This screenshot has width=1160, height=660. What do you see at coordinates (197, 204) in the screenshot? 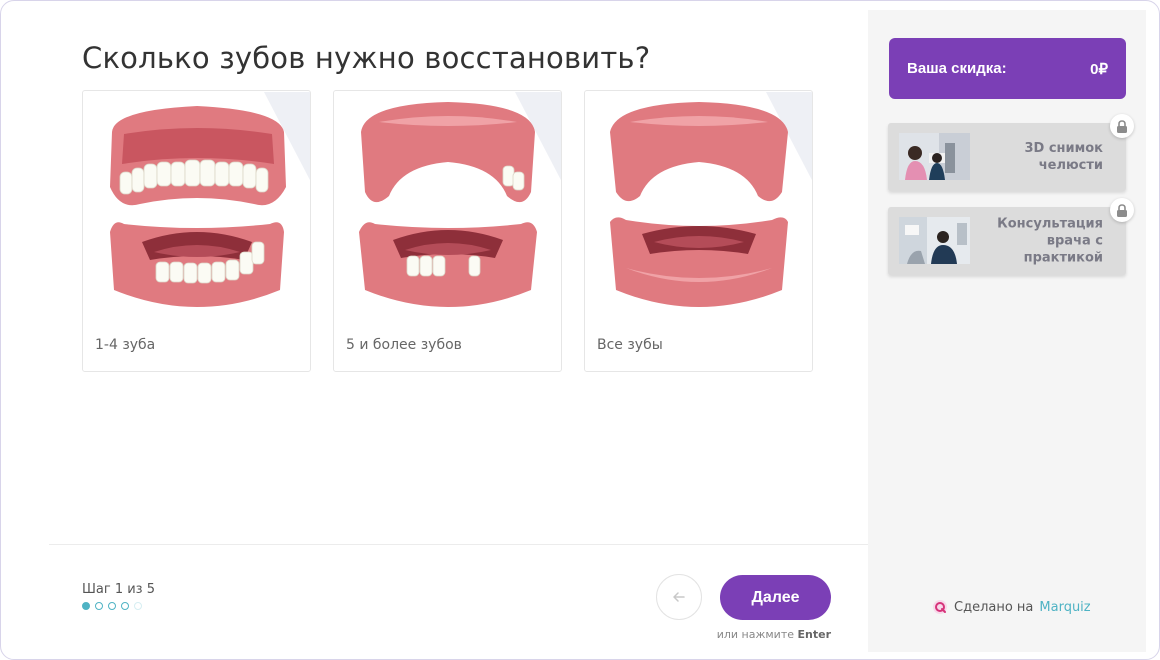
I see `jaw-missing-few-teeth-image` at bounding box center [197, 204].